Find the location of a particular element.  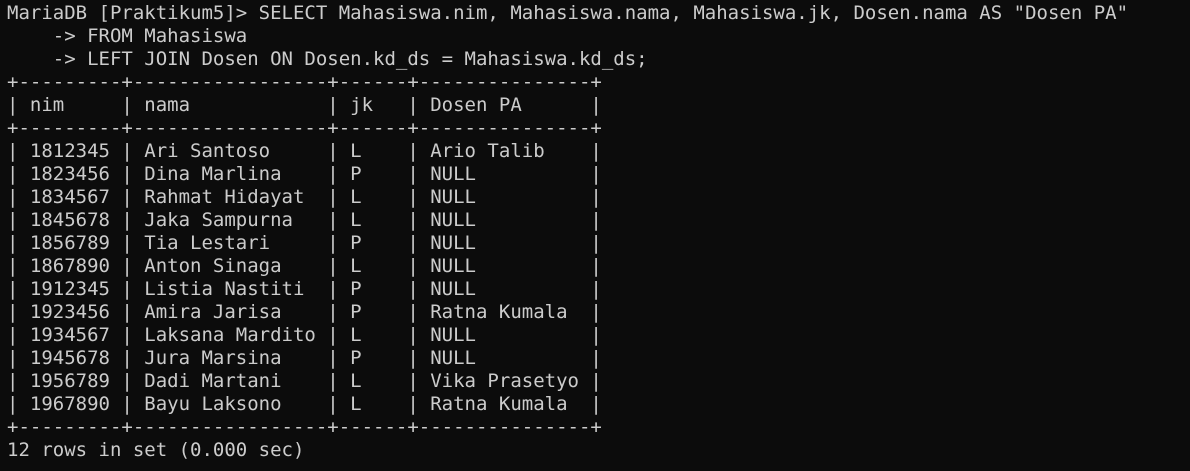

table-header-row: | nim | nama | jk | Dosen PA | is located at coordinates (304, 105).